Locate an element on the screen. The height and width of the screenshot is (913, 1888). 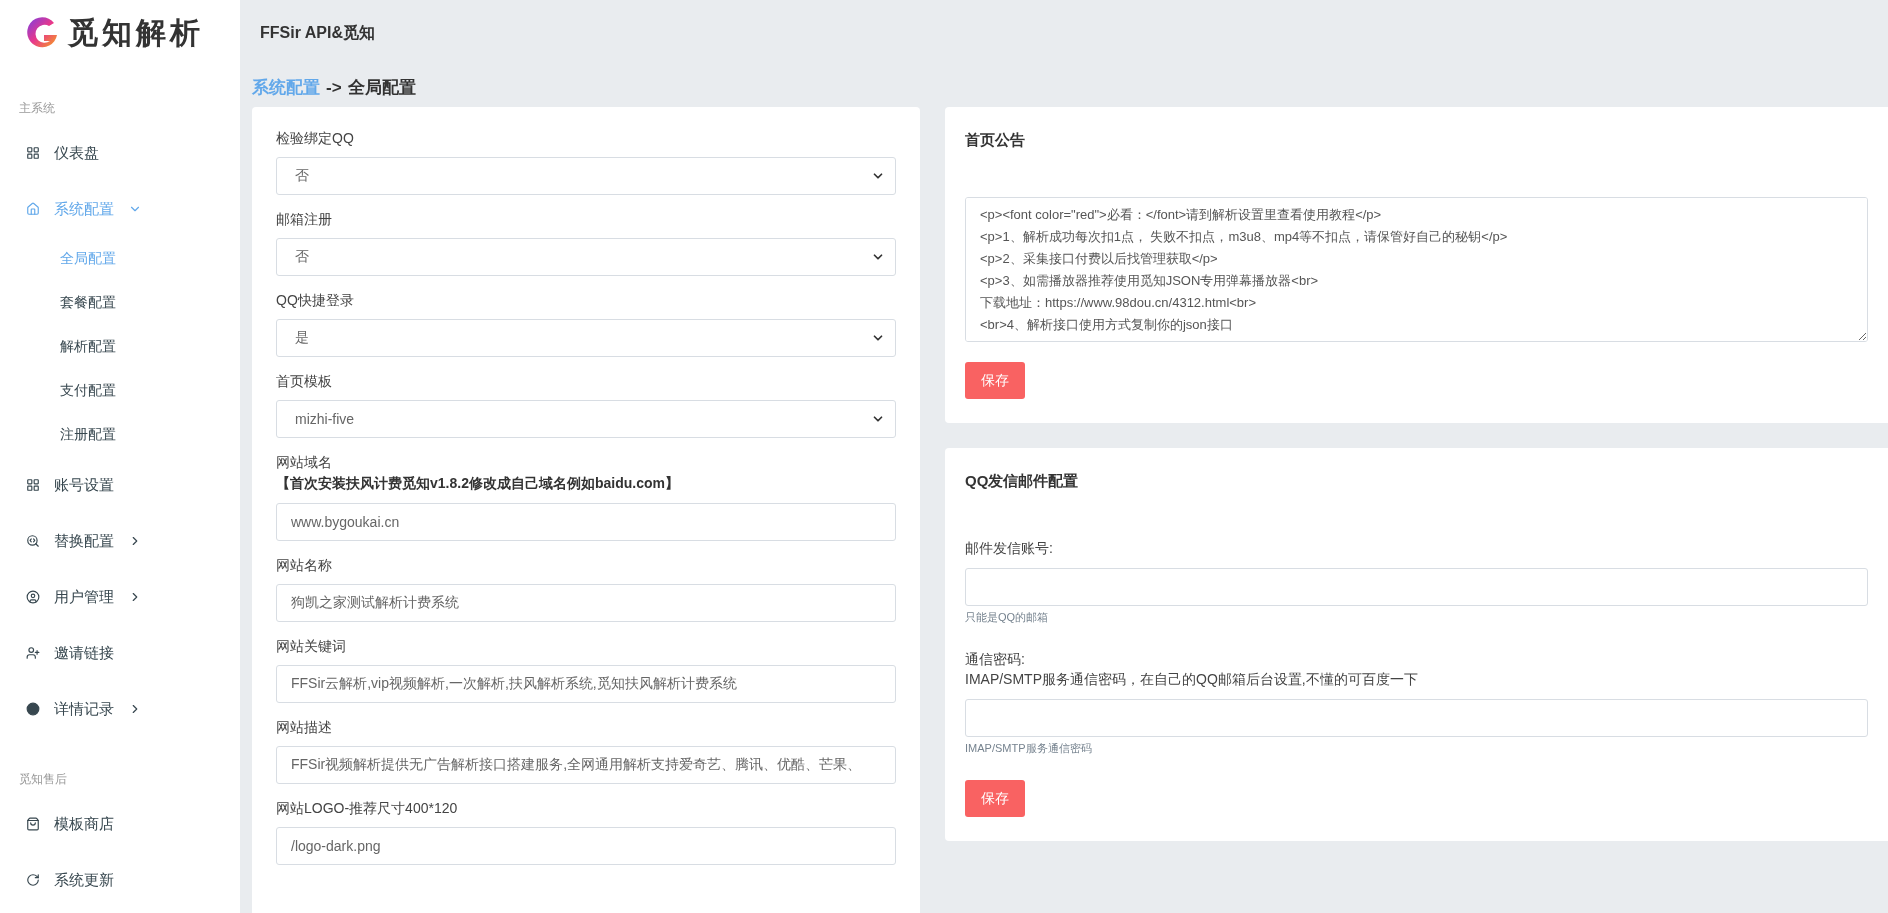
submenu-item: 注册配置 is located at coordinates (120, 435).